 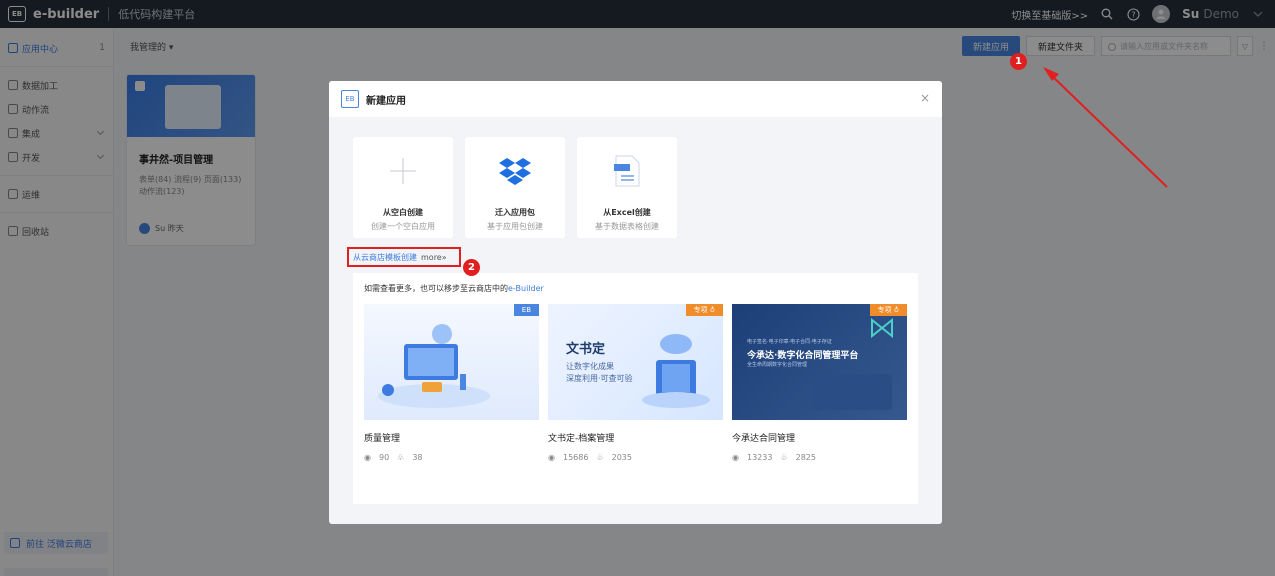 What do you see at coordinates (403, 171) in the screenshot?
I see `plus-icon` at bounding box center [403, 171].